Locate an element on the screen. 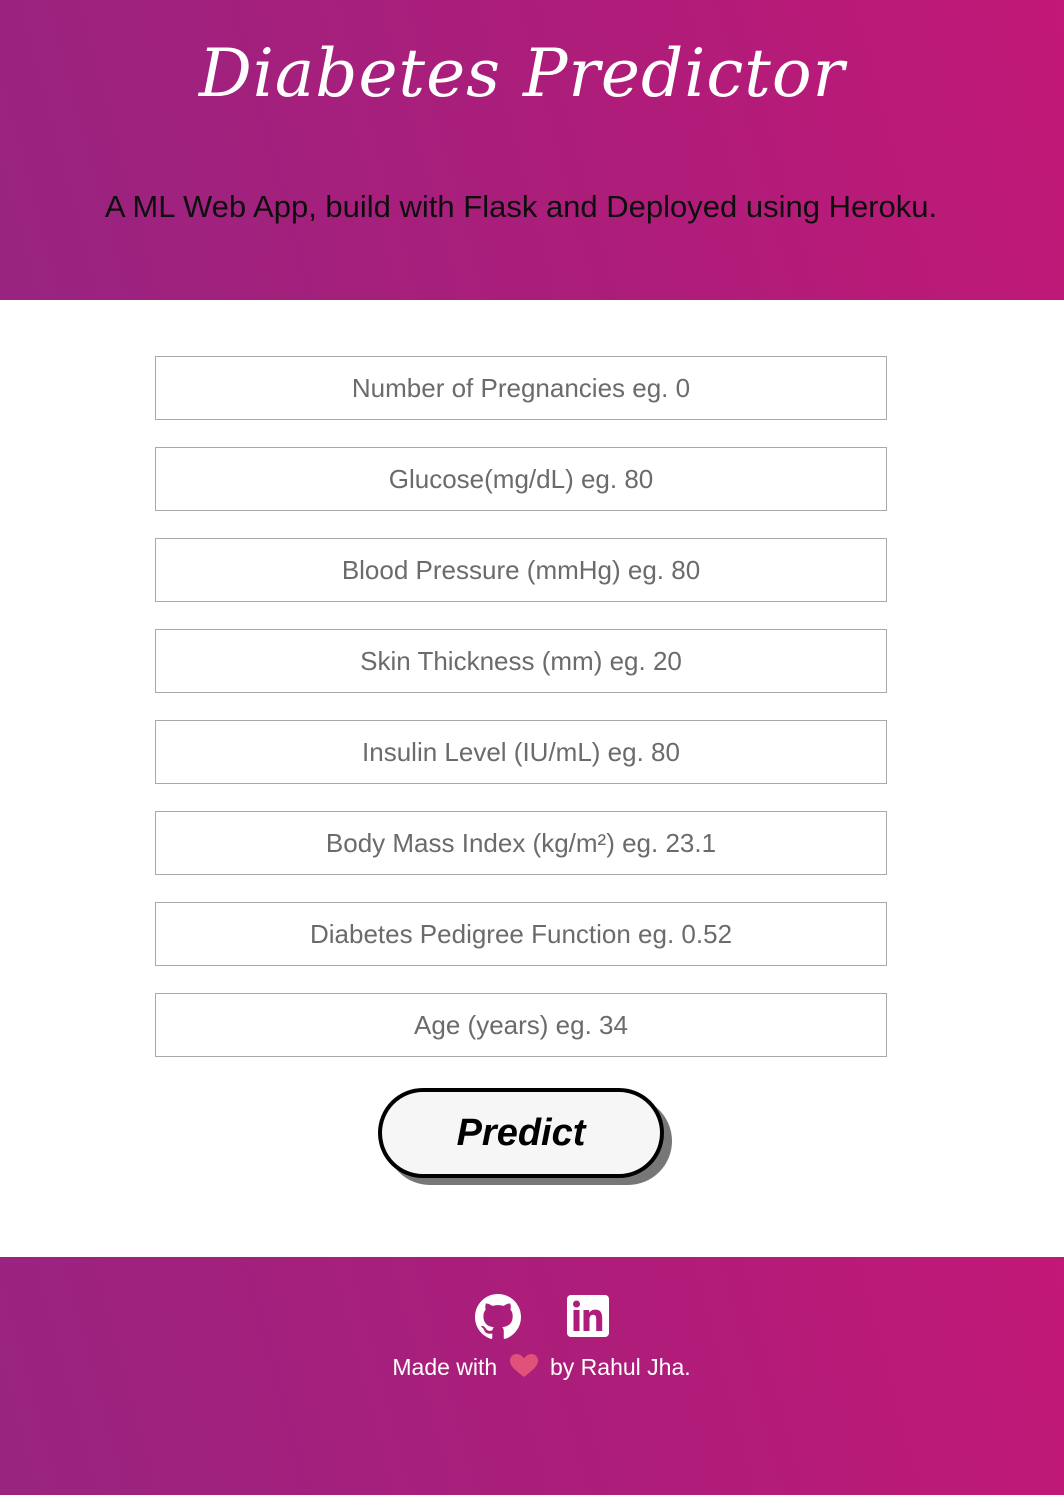 Image resolution: width=1064 pixels, height=1495 pixels. blood-pressure-input: Blood Pressure (mmHg) eg. 80 is located at coordinates (521, 570).